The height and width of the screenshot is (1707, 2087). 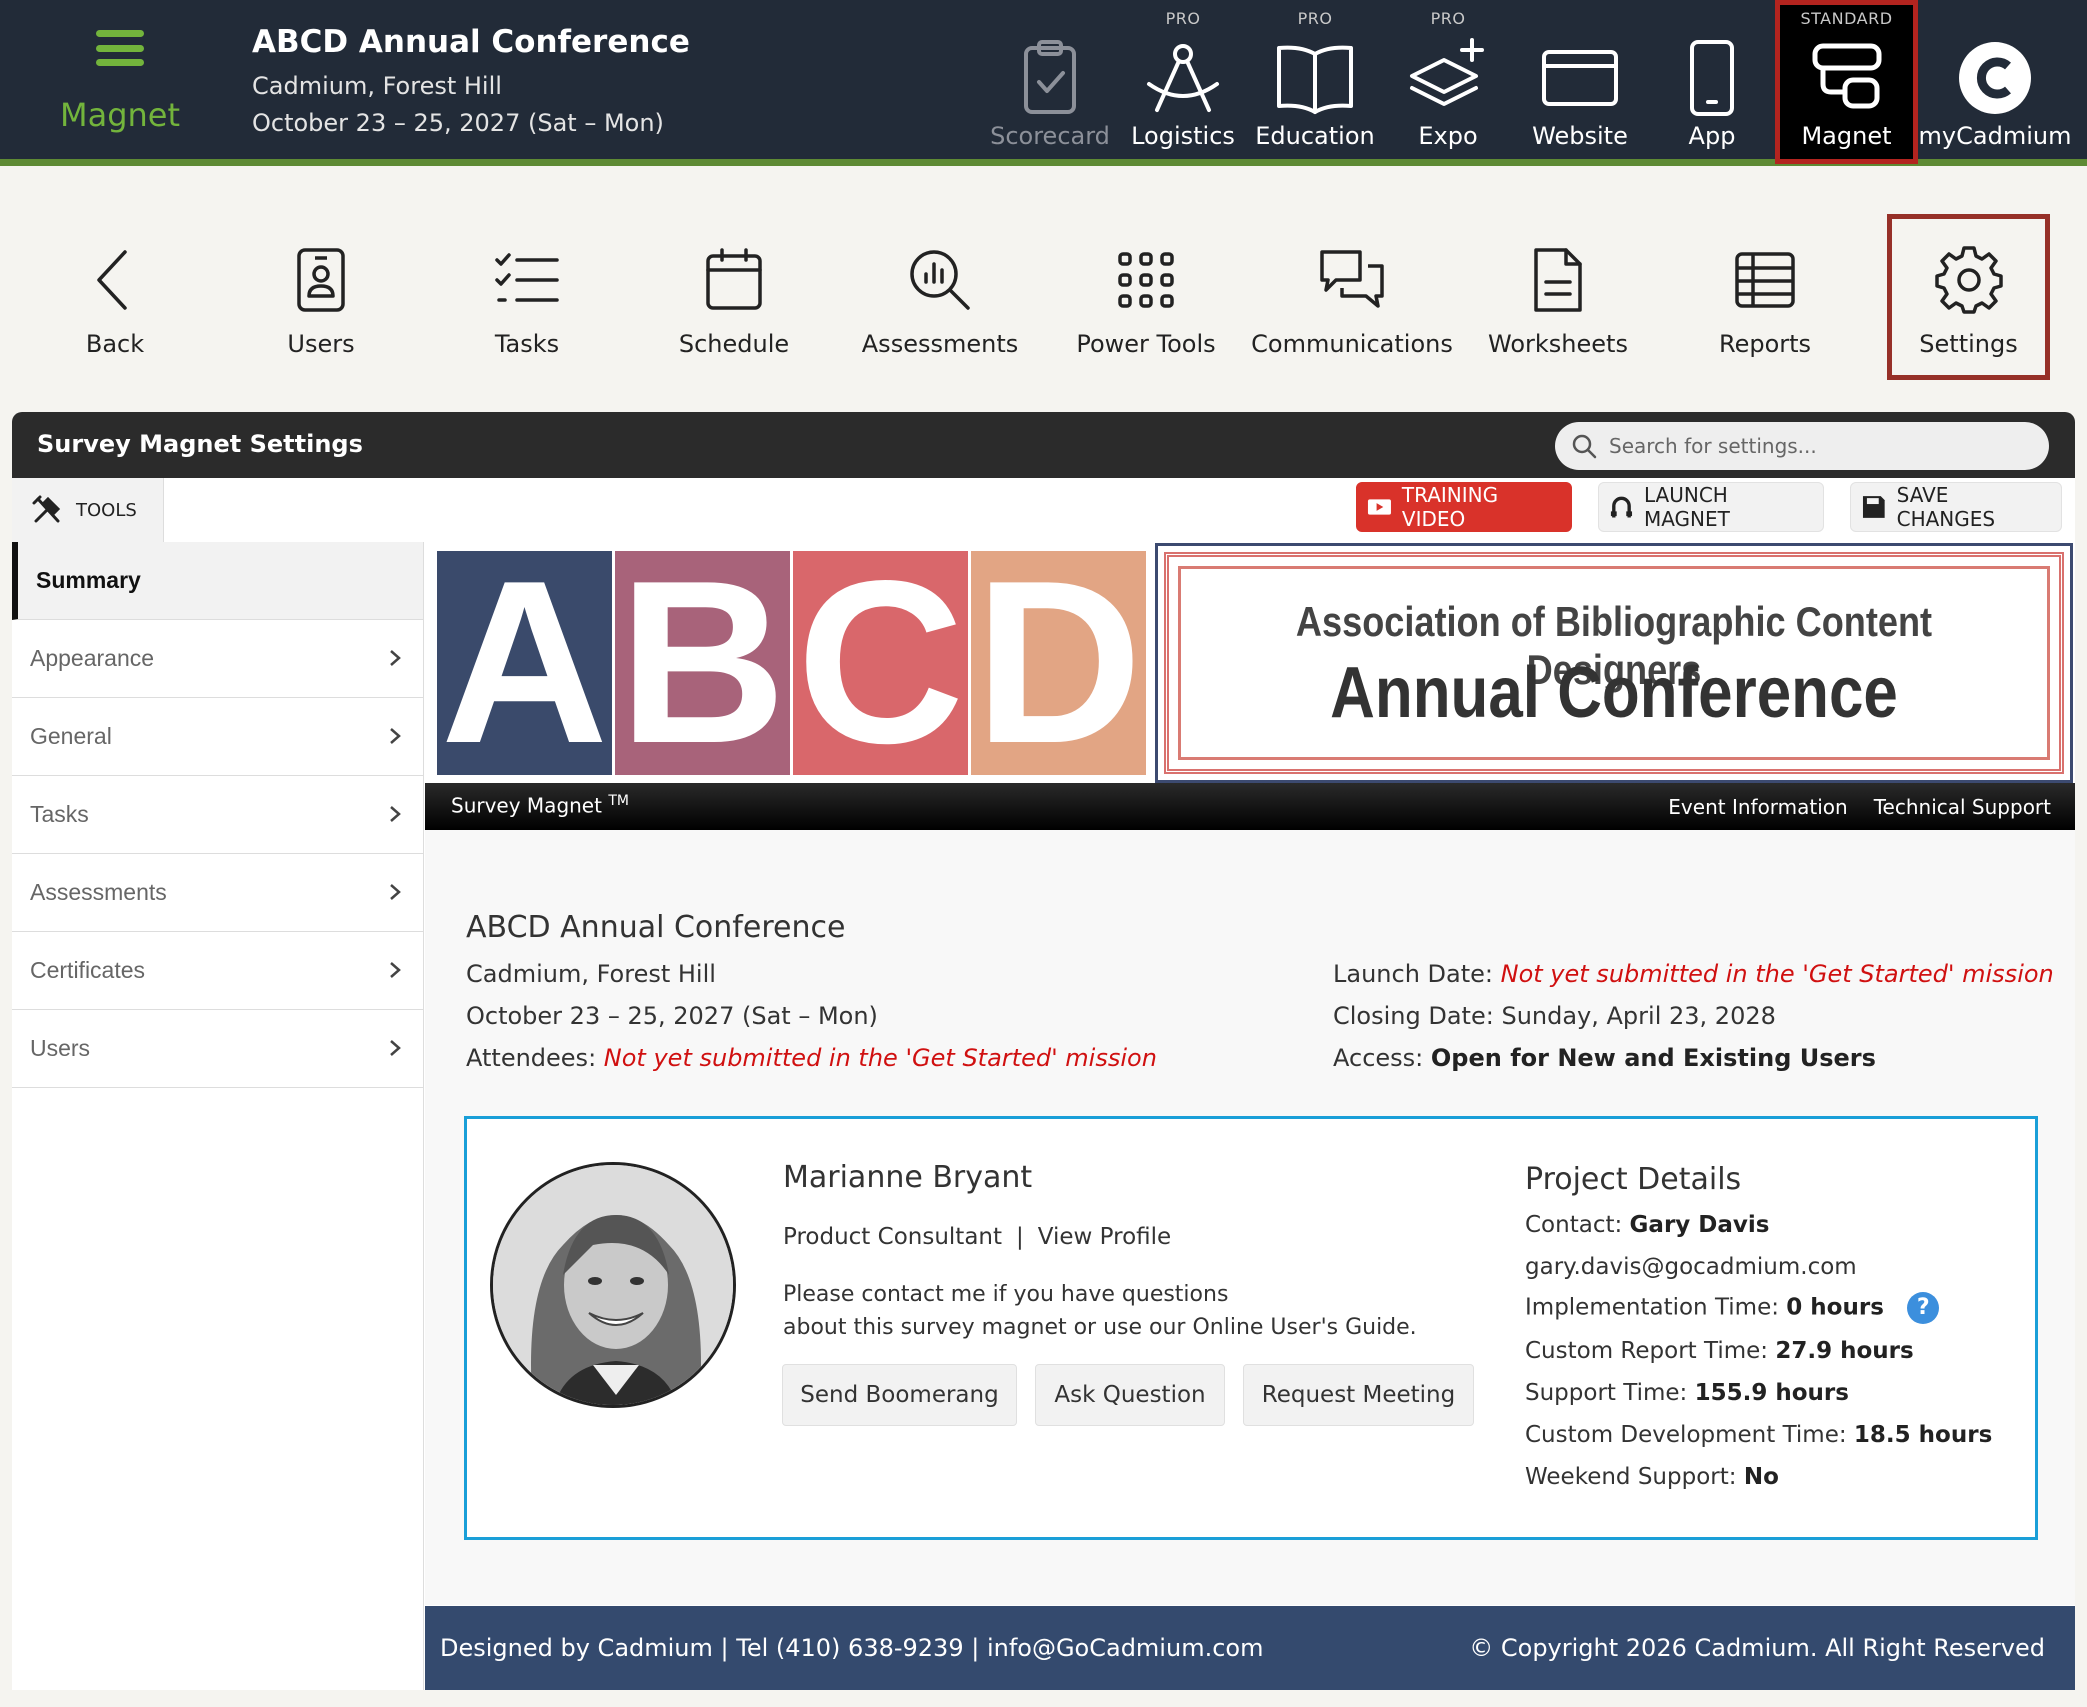 What do you see at coordinates (321, 344) in the screenshot?
I see `toolbar-label: Users` at bounding box center [321, 344].